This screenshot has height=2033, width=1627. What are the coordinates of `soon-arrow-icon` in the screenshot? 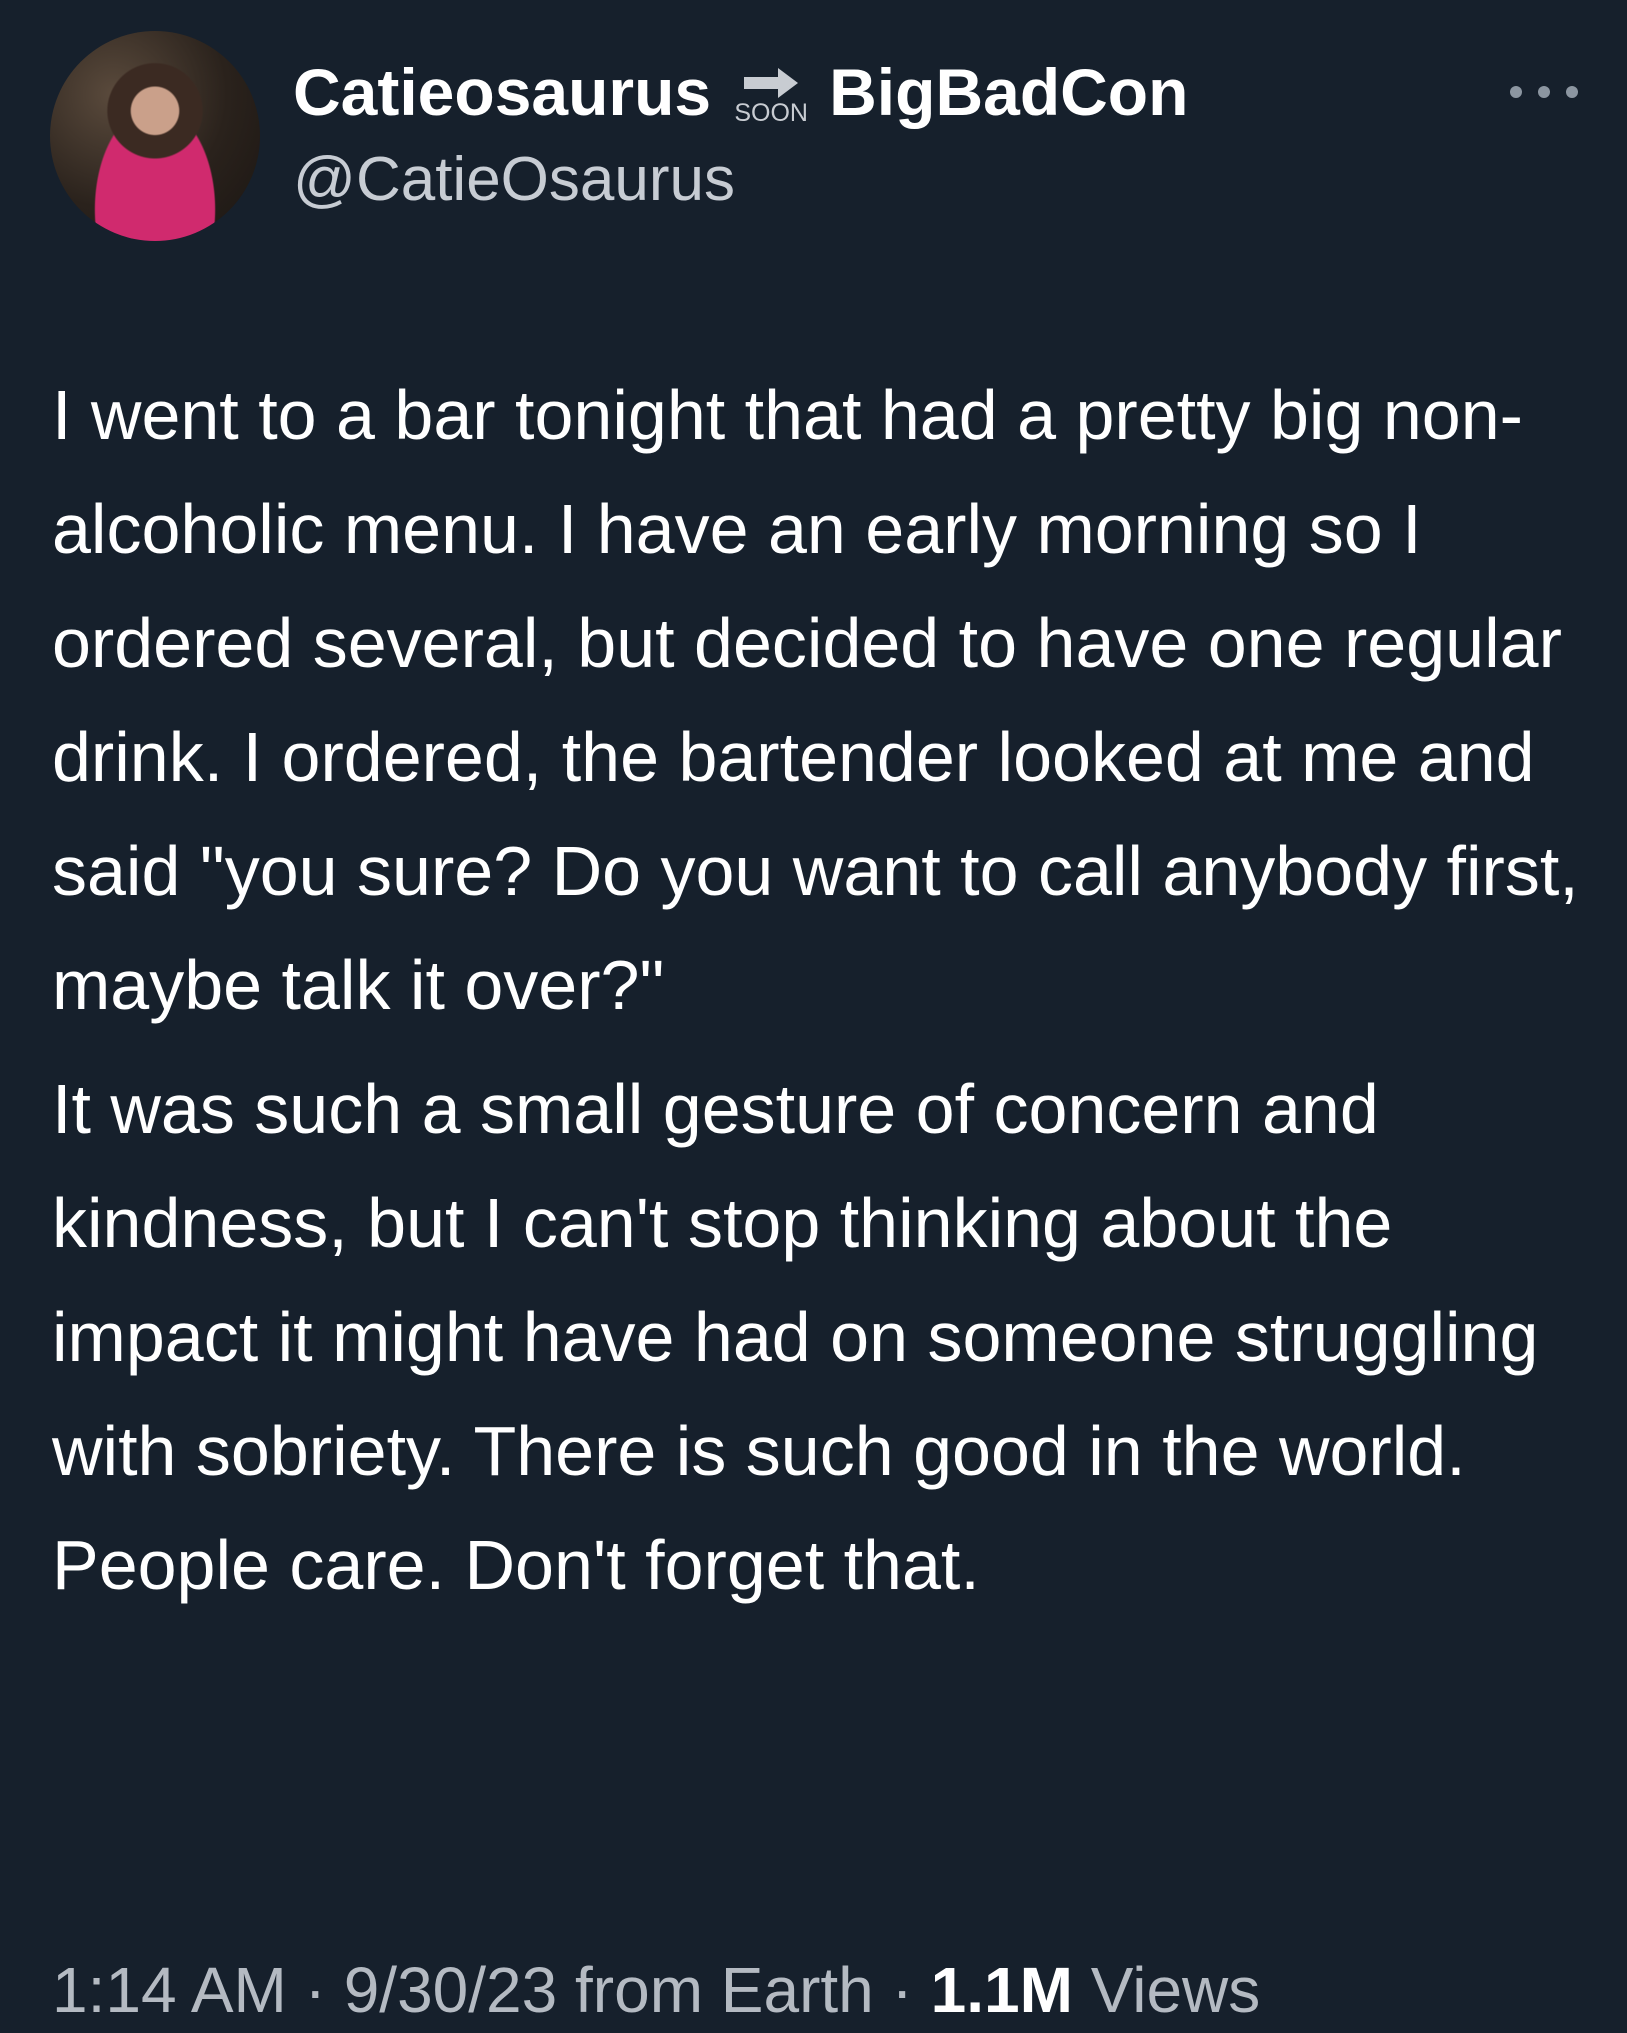 It's located at (771, 83).